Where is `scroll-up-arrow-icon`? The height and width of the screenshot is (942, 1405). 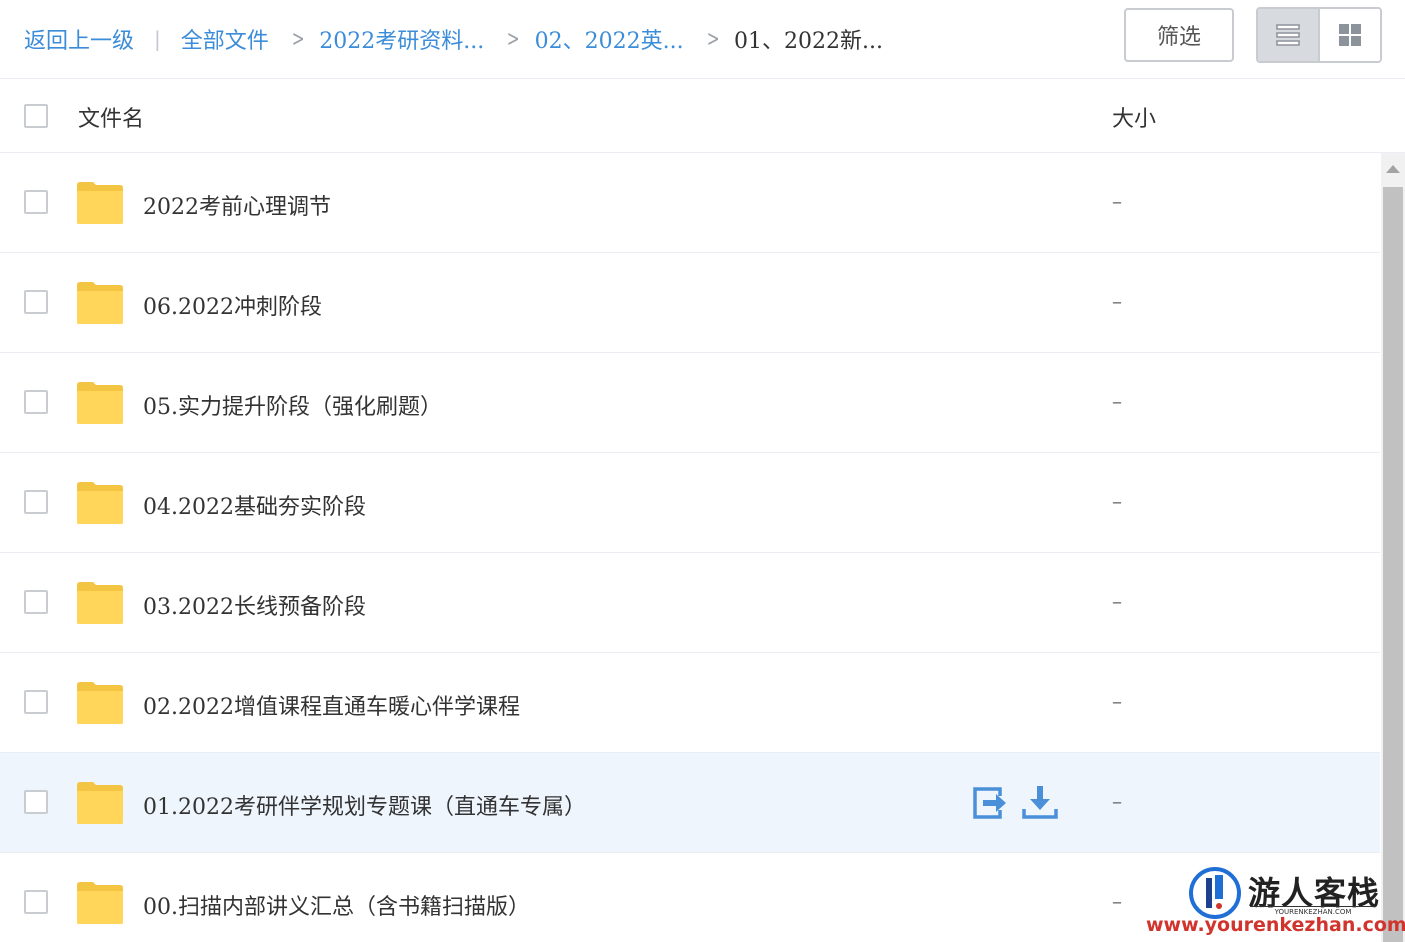
scroll-up-arrow-icon is located at coordinates (1393, 169).